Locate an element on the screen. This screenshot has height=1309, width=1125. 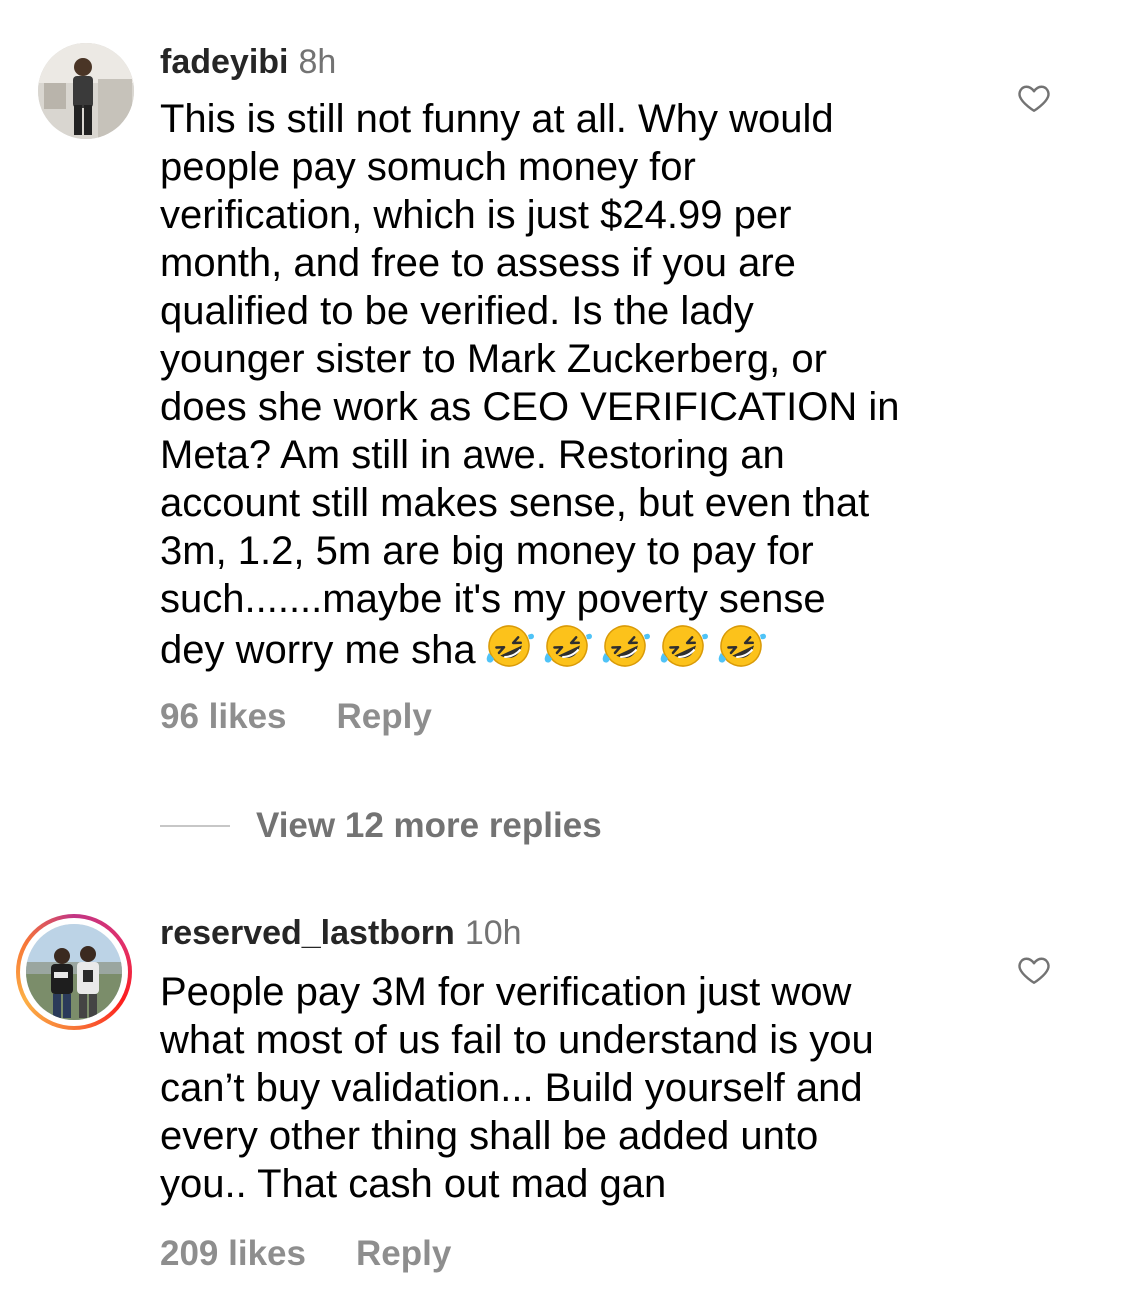
emoji-group is located at coordinates (629, 651).